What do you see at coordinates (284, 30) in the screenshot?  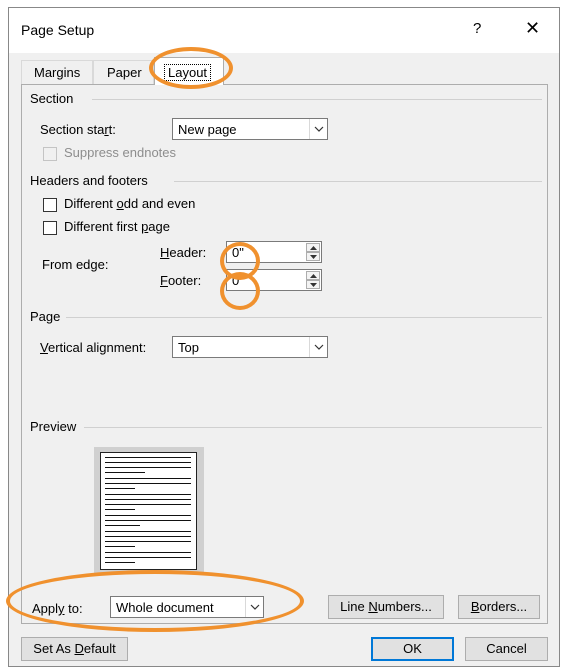 I see `title-bar: Page Setup ? ✕` at bounding box center [284, 30].